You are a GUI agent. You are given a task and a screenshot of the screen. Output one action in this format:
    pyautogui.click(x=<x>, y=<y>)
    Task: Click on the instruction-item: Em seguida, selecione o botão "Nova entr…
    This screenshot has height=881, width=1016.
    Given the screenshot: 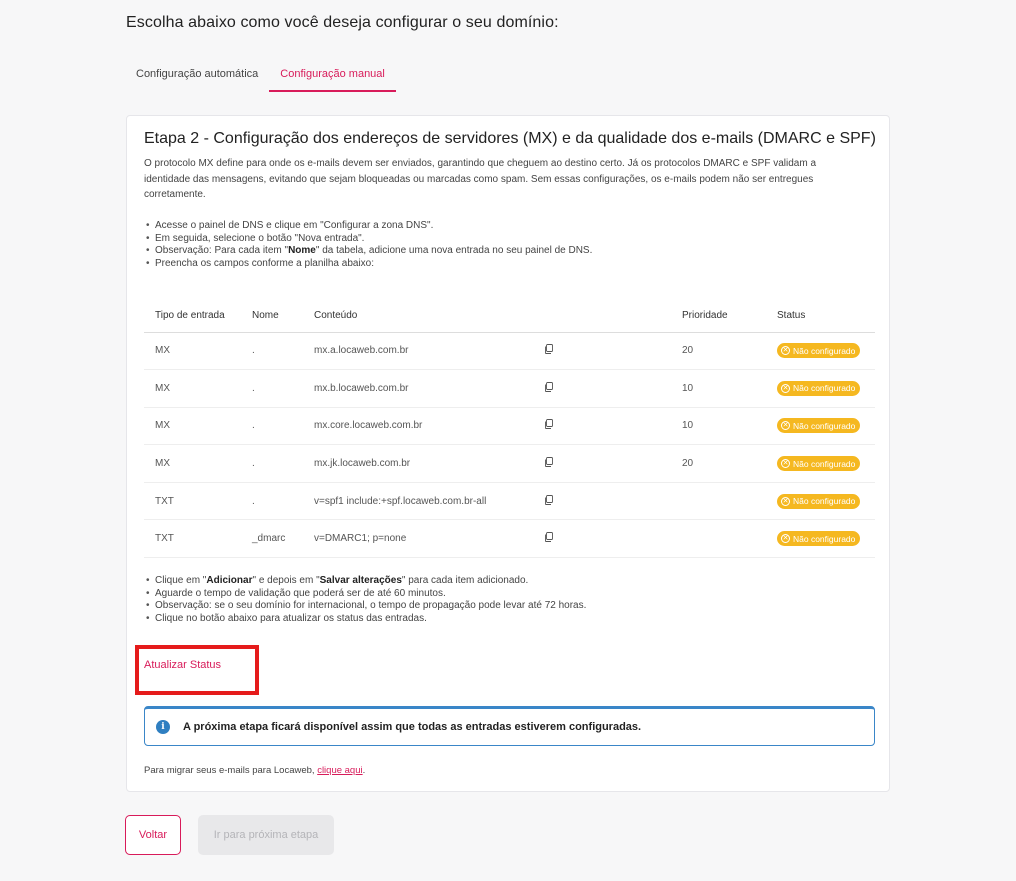 What is the action you would take?
    pyautogui.click(x=368, y=239)
    